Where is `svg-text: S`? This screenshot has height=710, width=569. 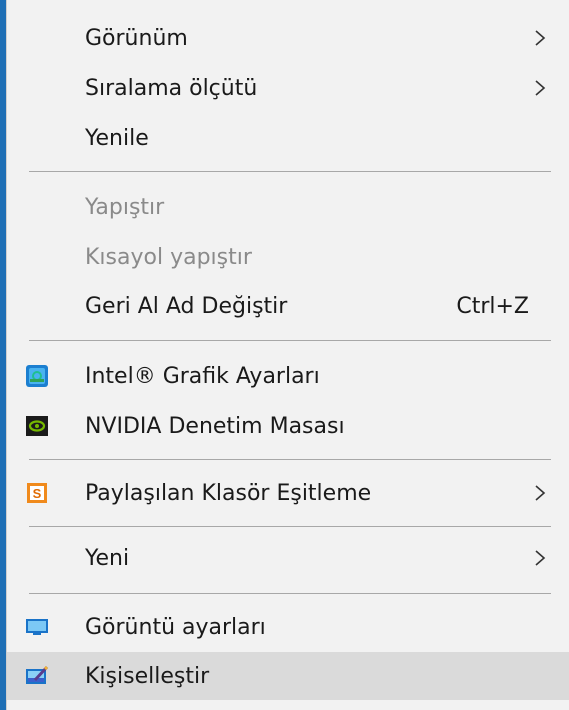
svg-text: S is located at coordinates (37, 493).